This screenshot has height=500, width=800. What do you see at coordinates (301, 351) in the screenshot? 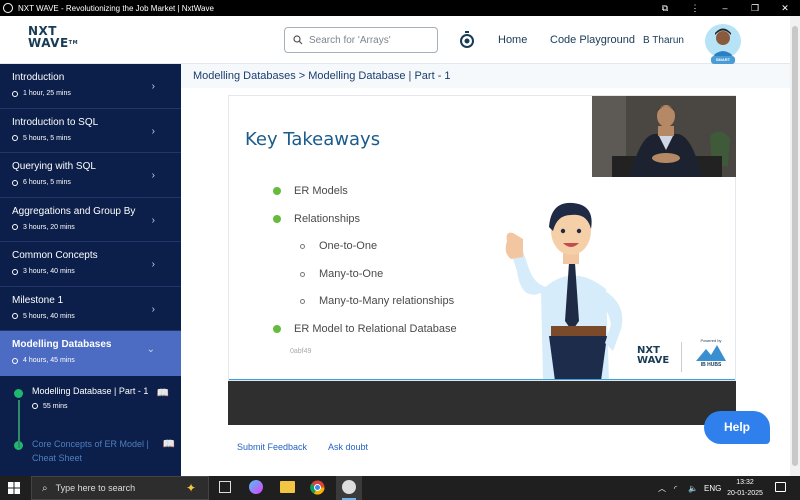
I see `slide-code: 0abf49` at bounding box center [301, 351].